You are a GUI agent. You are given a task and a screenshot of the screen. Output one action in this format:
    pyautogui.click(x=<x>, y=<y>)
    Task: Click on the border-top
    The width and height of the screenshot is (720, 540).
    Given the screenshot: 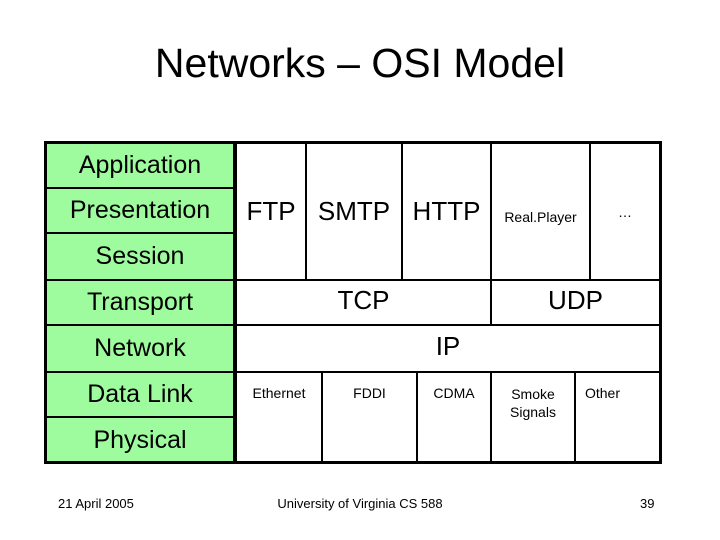 What is the action you would take?
    pyautogui.click(x=353, y=142)
    